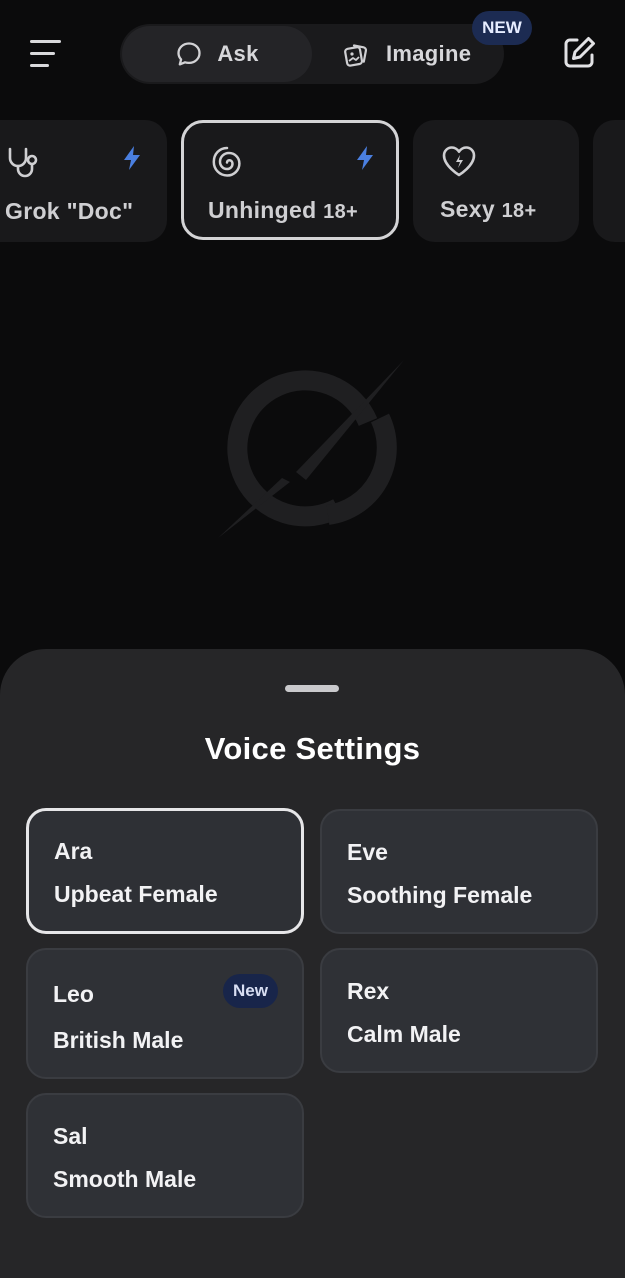  Describe the element at coordinates (290, 180) in the screenshot. I see `persona-card-unhinged: Unhinged 18+` at that location.